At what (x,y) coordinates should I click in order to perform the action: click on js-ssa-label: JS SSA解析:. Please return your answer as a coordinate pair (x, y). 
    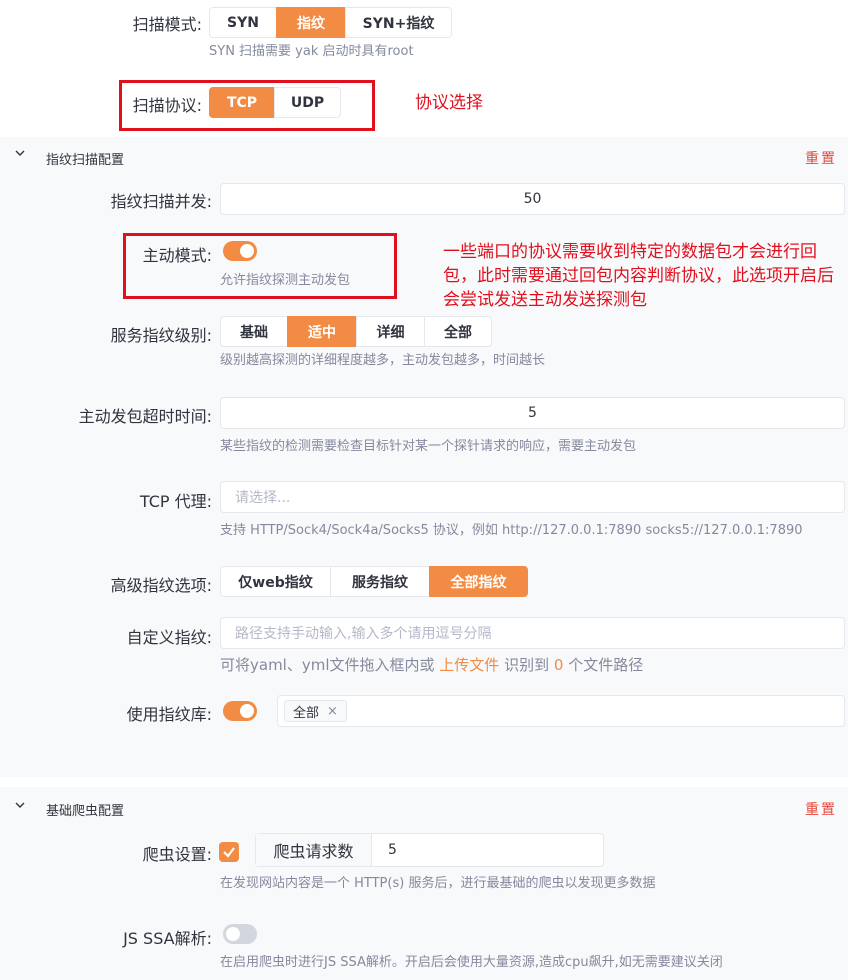
    Looking at the image, I should click on (167, 938).